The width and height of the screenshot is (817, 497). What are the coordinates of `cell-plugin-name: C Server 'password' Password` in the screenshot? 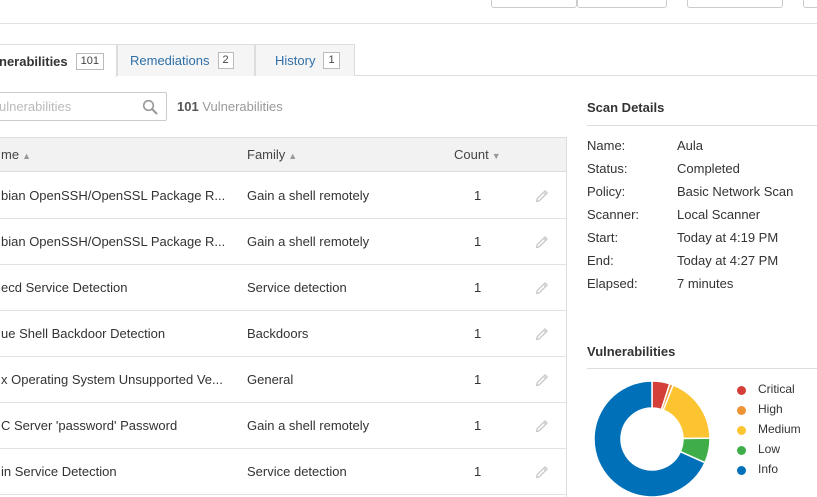 It's located at (89, 425).